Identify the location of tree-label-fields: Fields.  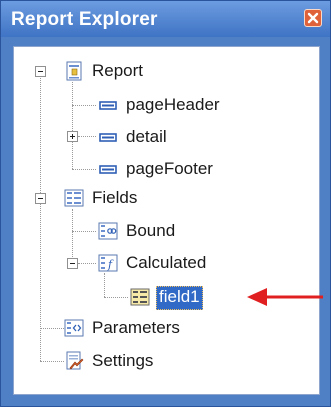
(115, 197).